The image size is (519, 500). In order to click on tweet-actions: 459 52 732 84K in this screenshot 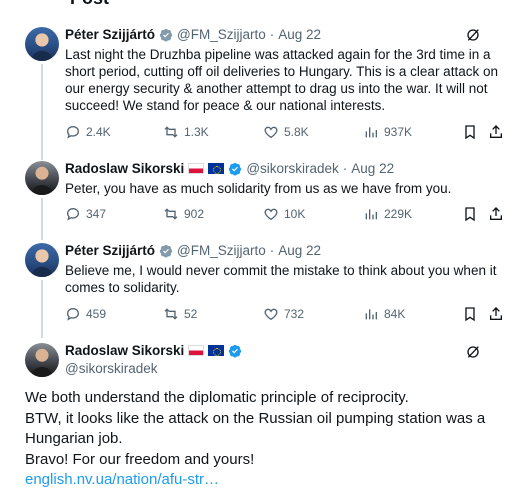, I will do `click(285, 315)`.